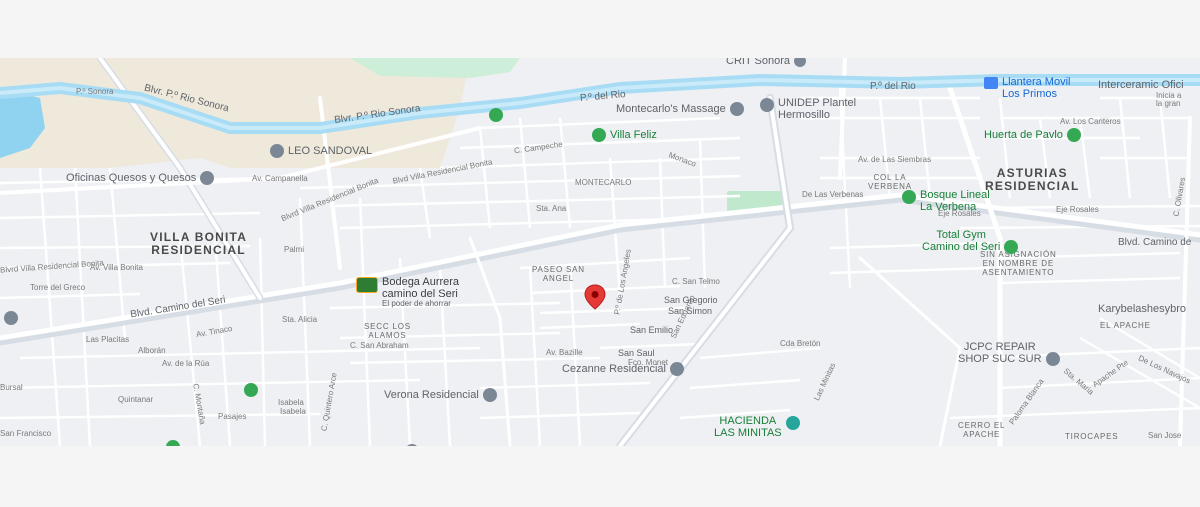  I want to click on street-label: San Emilio, so click(652, 330).